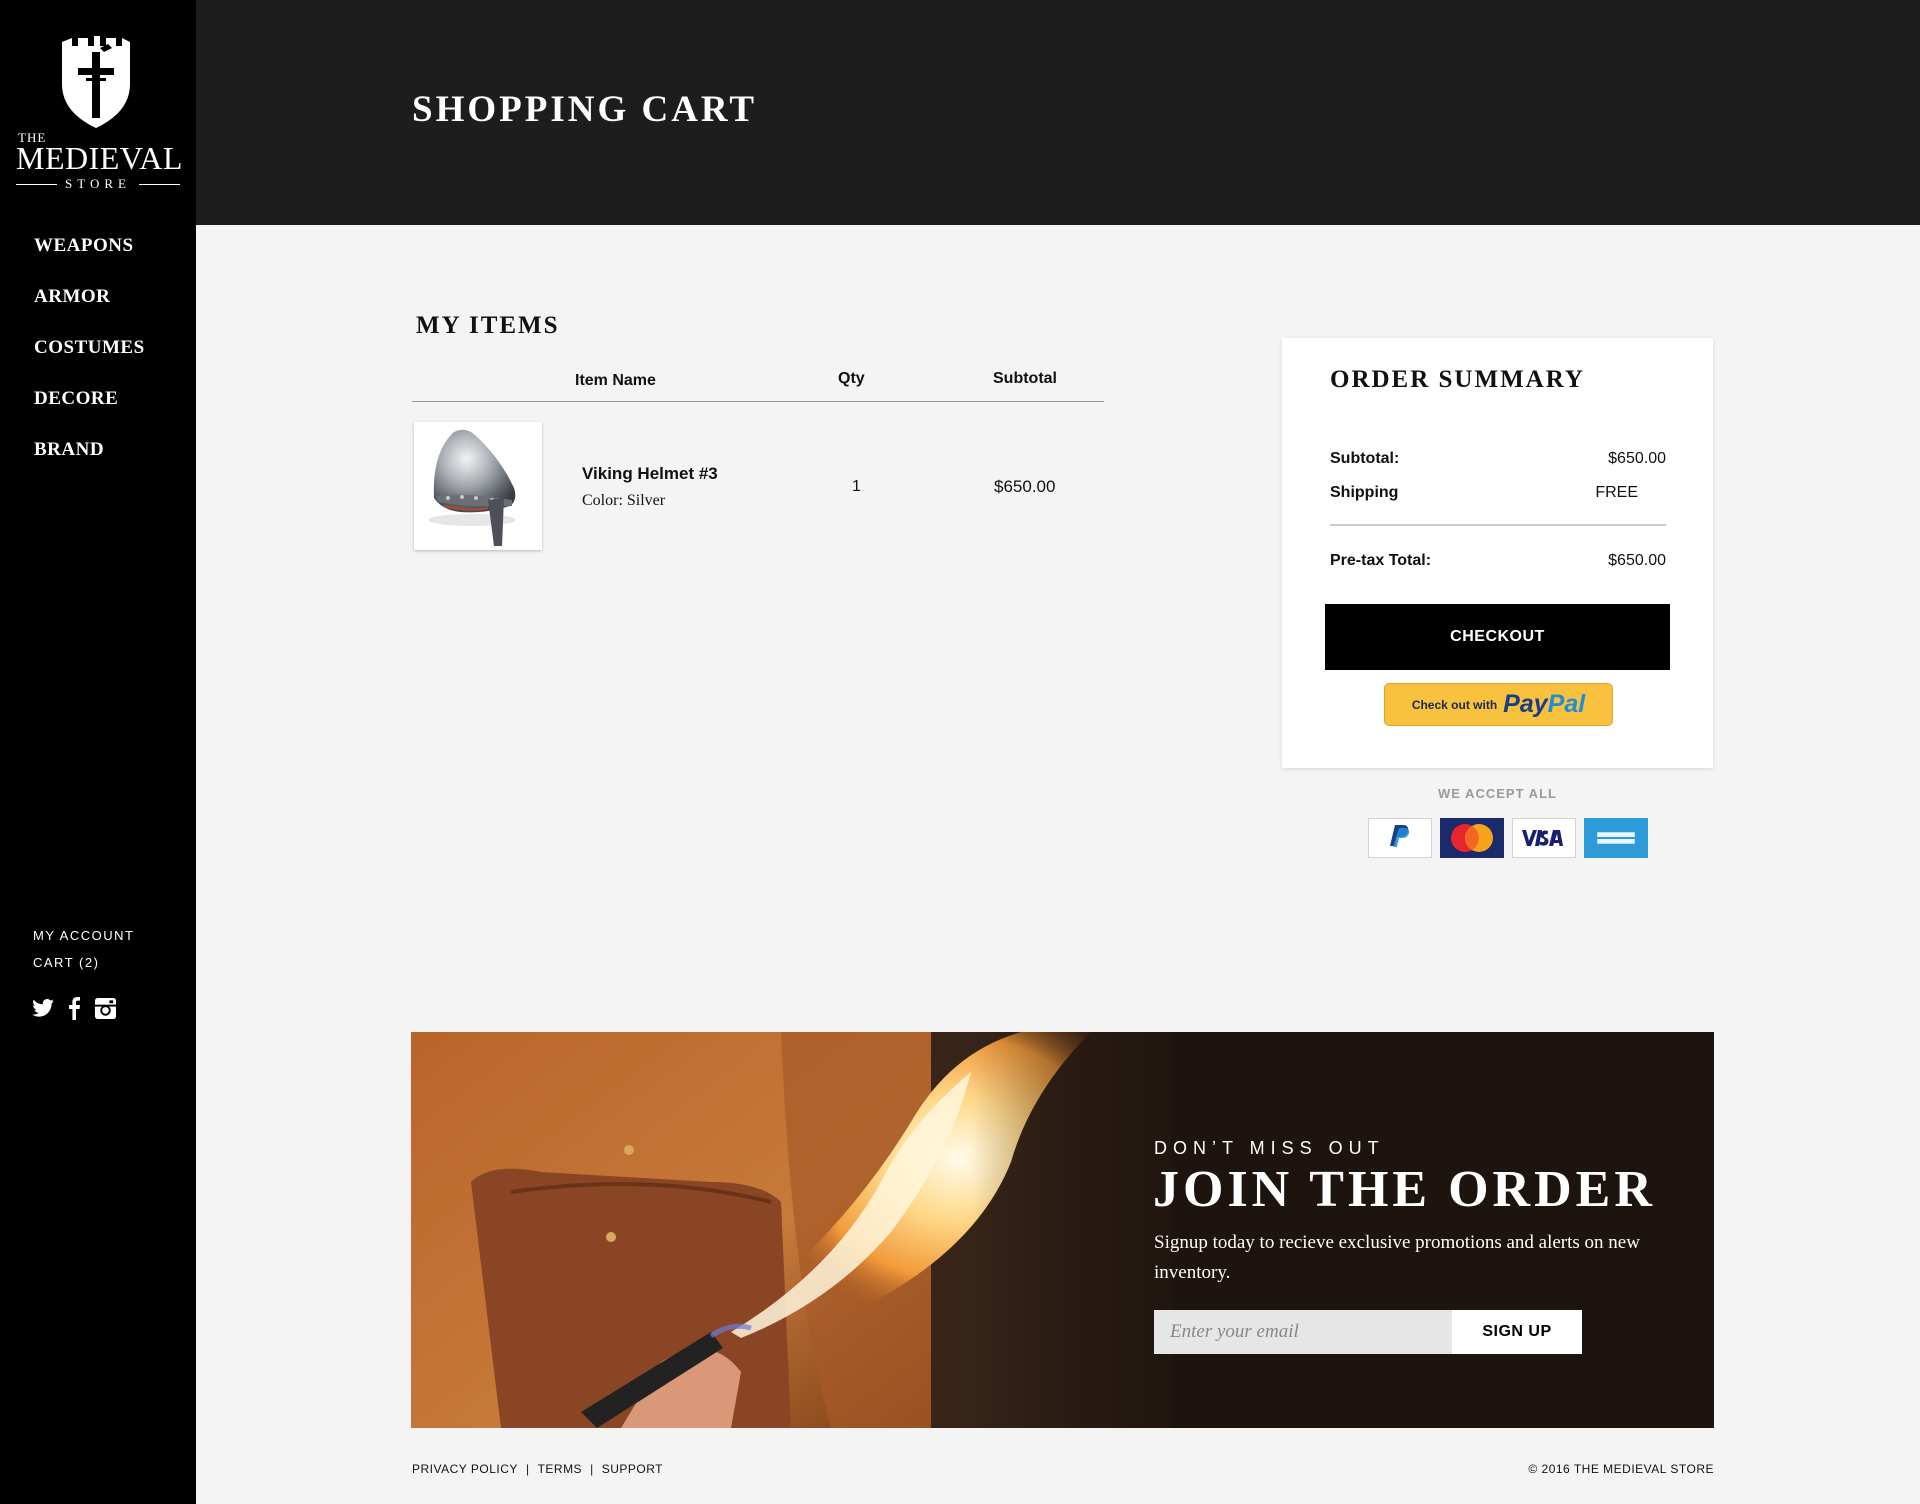 The width and height of the screenshot is (1920, 1504). Describe the element at coordinates (488, 325) in the screenshot. I see `my-items-heading: MY ITEMS` at that location.